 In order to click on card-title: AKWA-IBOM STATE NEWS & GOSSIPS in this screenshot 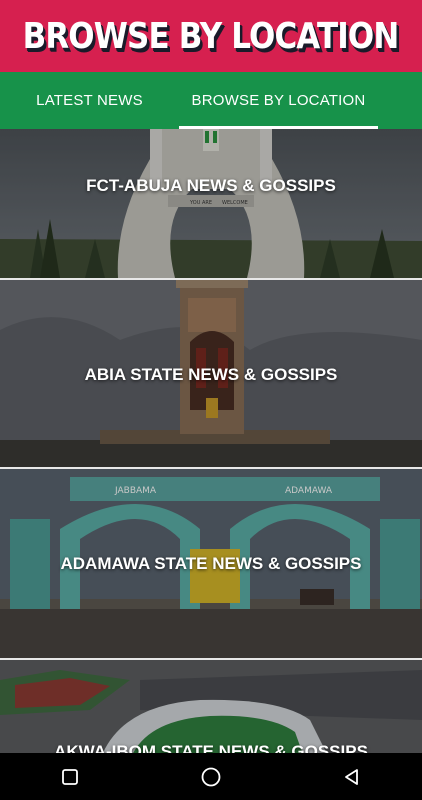, I will do `click(211, 747)`.